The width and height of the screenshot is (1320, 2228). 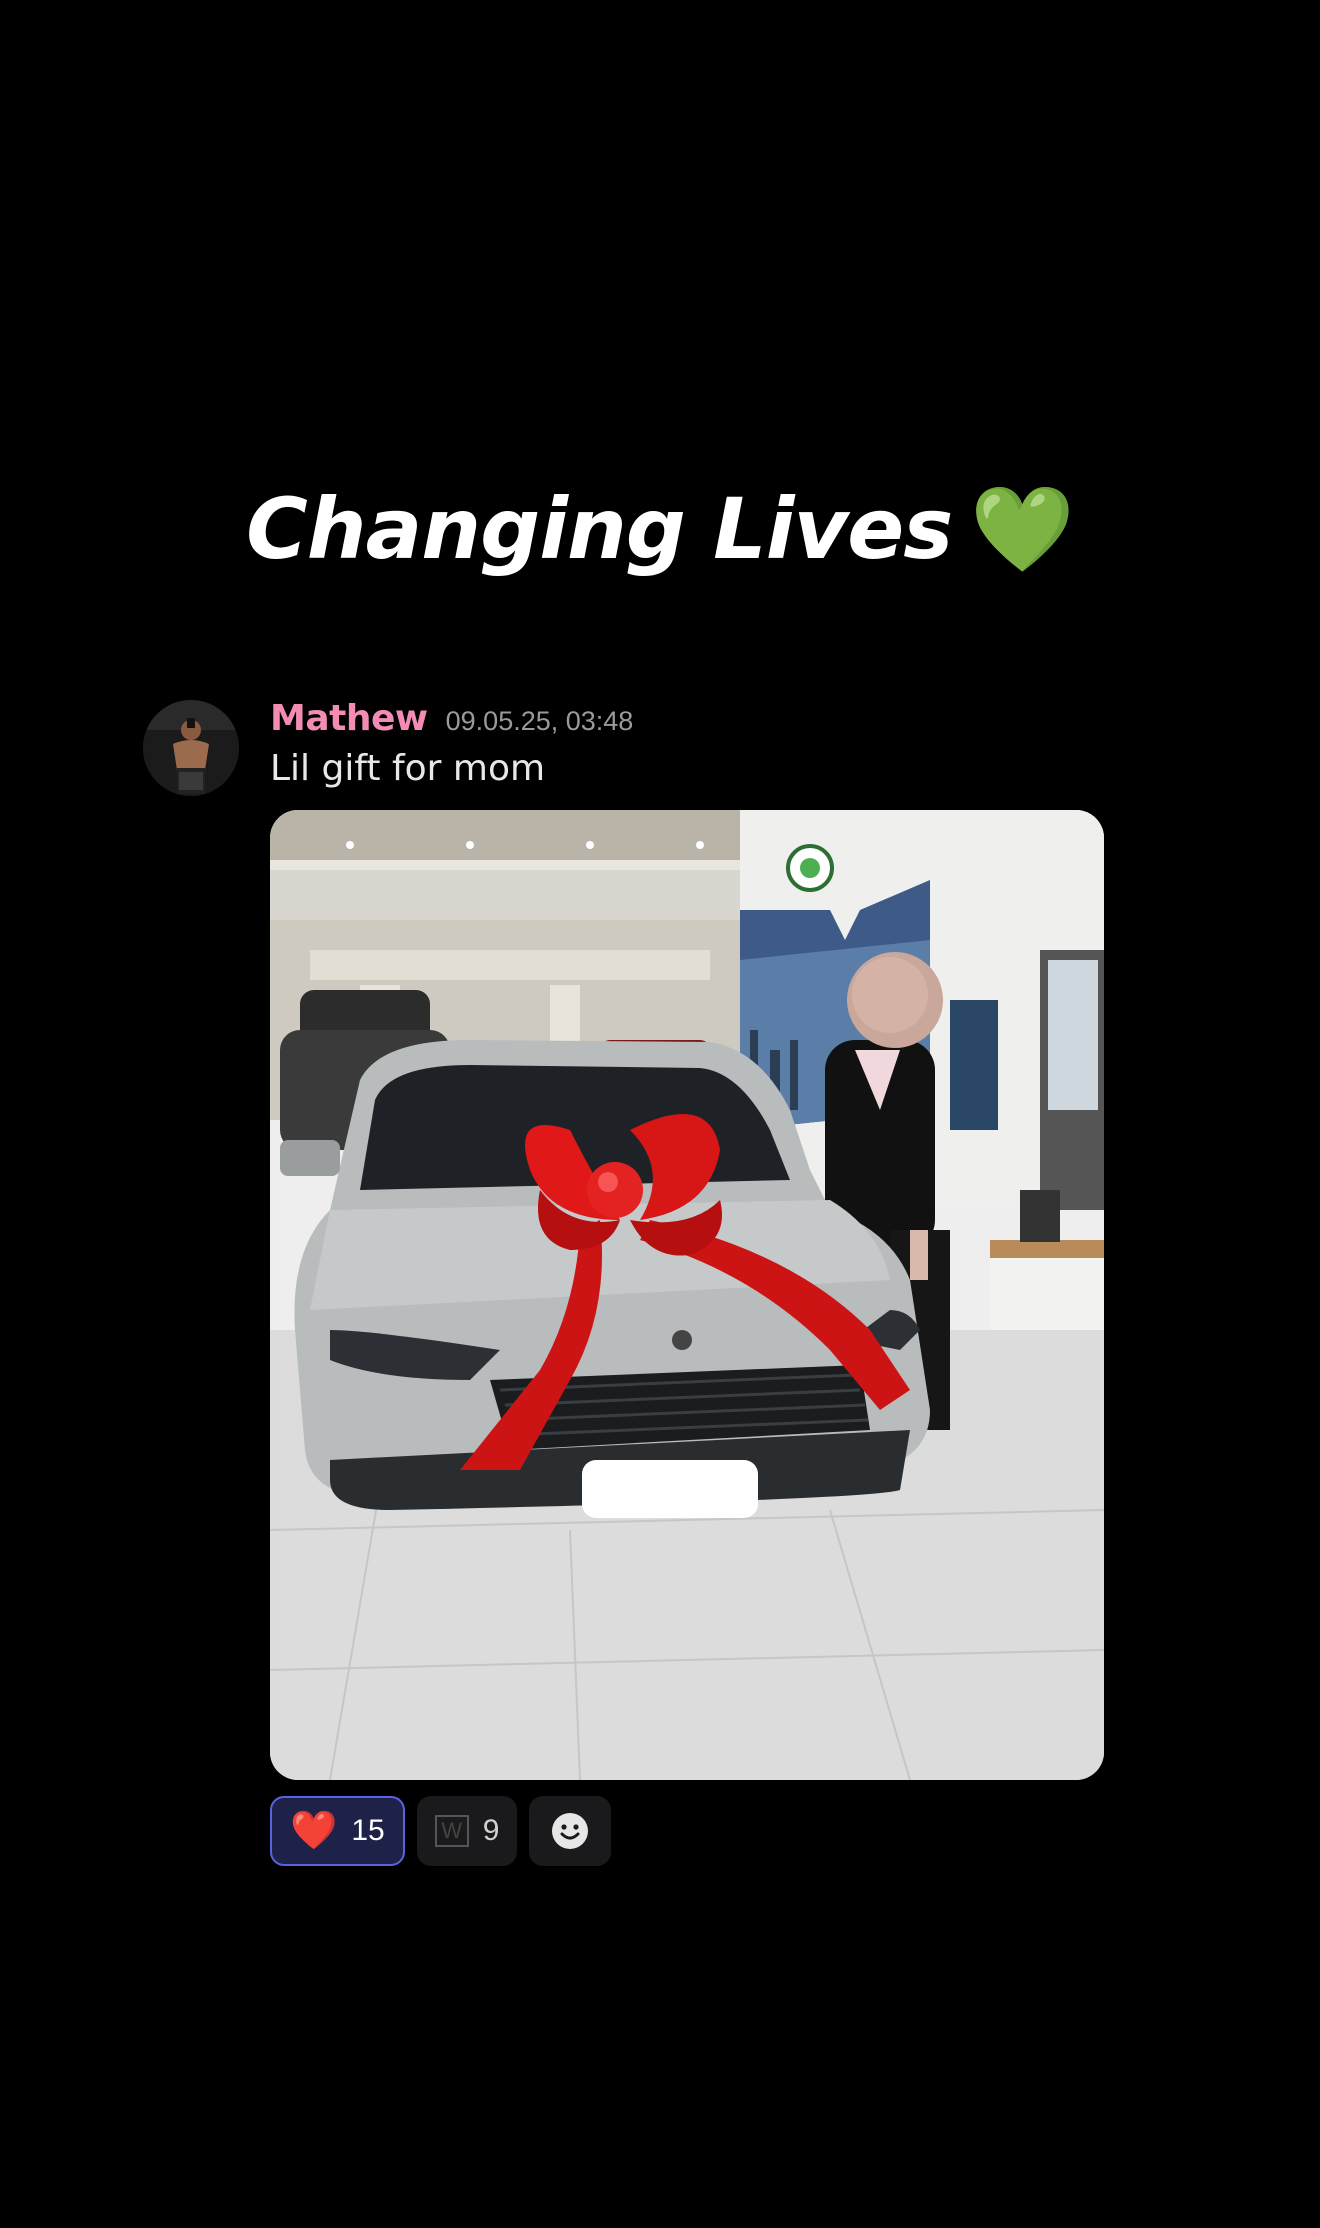 I want to click on avatar-photo, so click(x=191, y=748).